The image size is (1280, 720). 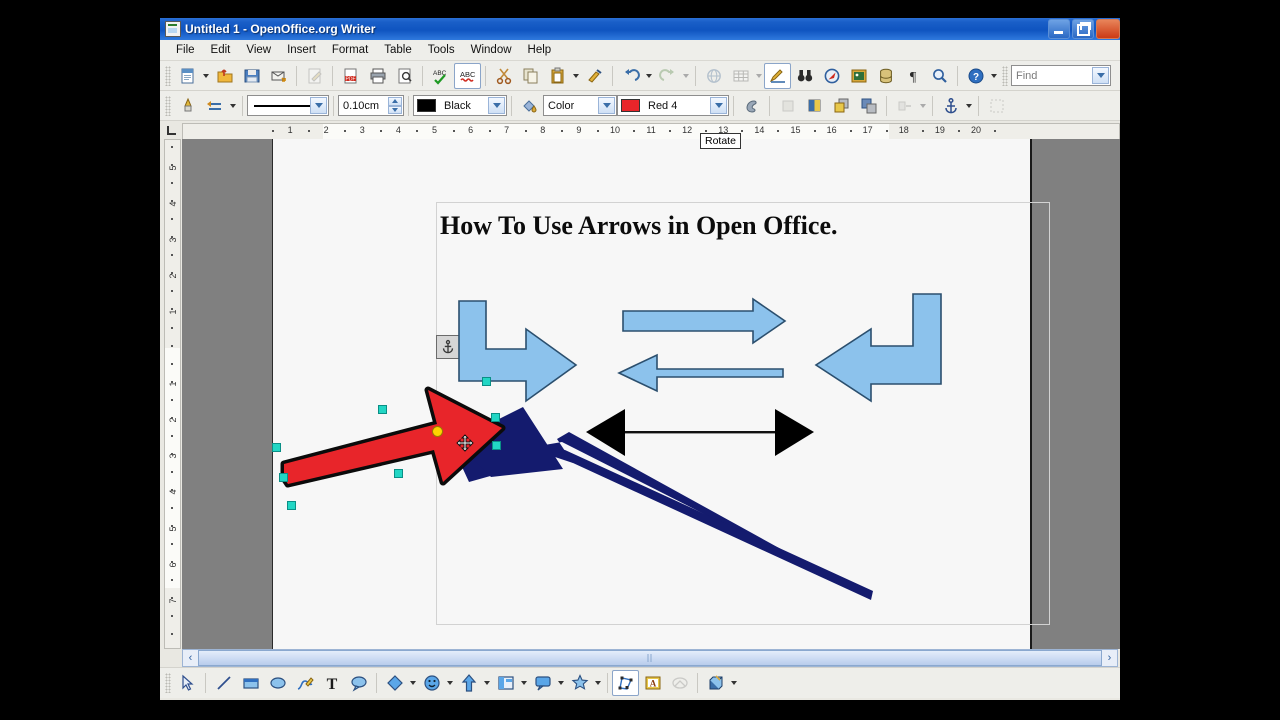 I want to click on fontwork-gallery-button: A, so click(x=652, y=683).